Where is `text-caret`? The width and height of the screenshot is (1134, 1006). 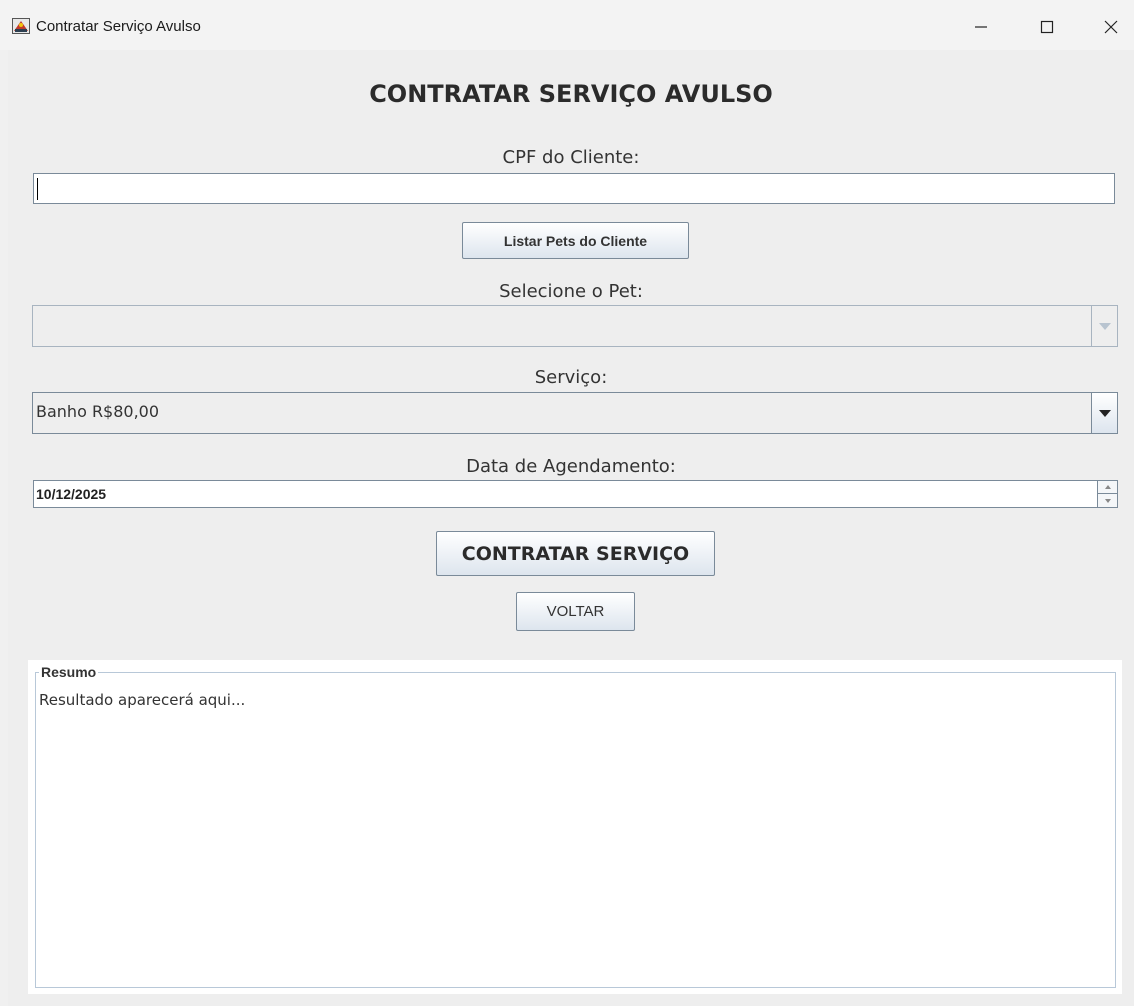 text-caret is located at coordinates (37, 189).